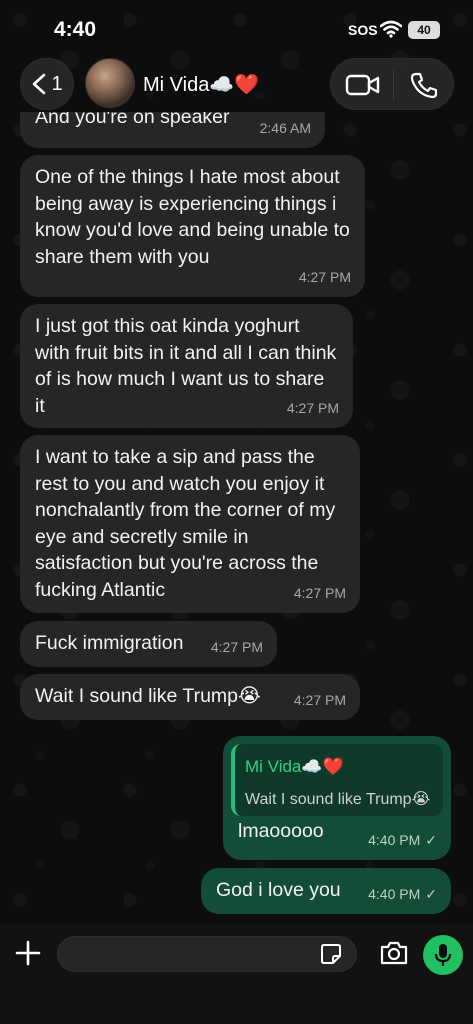  What do you see at coordinates (39, 84) in the screenshot?
I see `back-chevron-icon` at bounding box center [39, 84].